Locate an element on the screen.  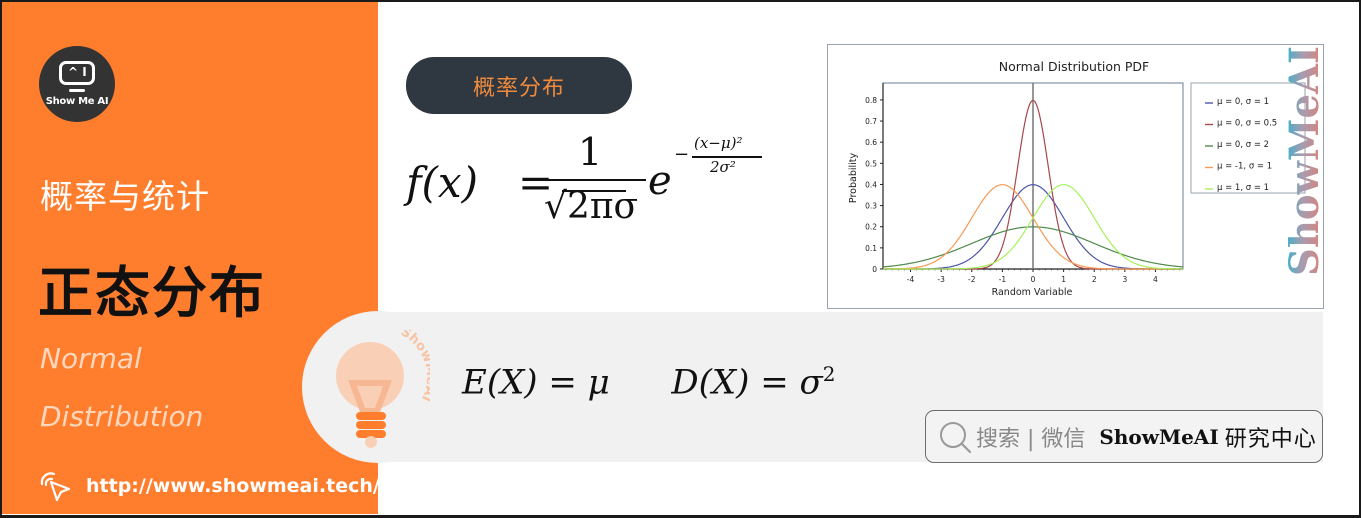
x-axis-label: Random Variable is located at coordinates (1032, 292).